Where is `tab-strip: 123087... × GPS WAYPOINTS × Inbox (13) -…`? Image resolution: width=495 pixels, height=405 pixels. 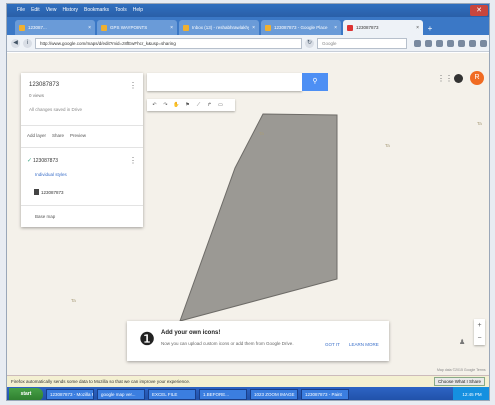
tab-strip: 123087... × GPS WAYPOINTS × Inbox (13) -… is located at coordinates (248, 26).